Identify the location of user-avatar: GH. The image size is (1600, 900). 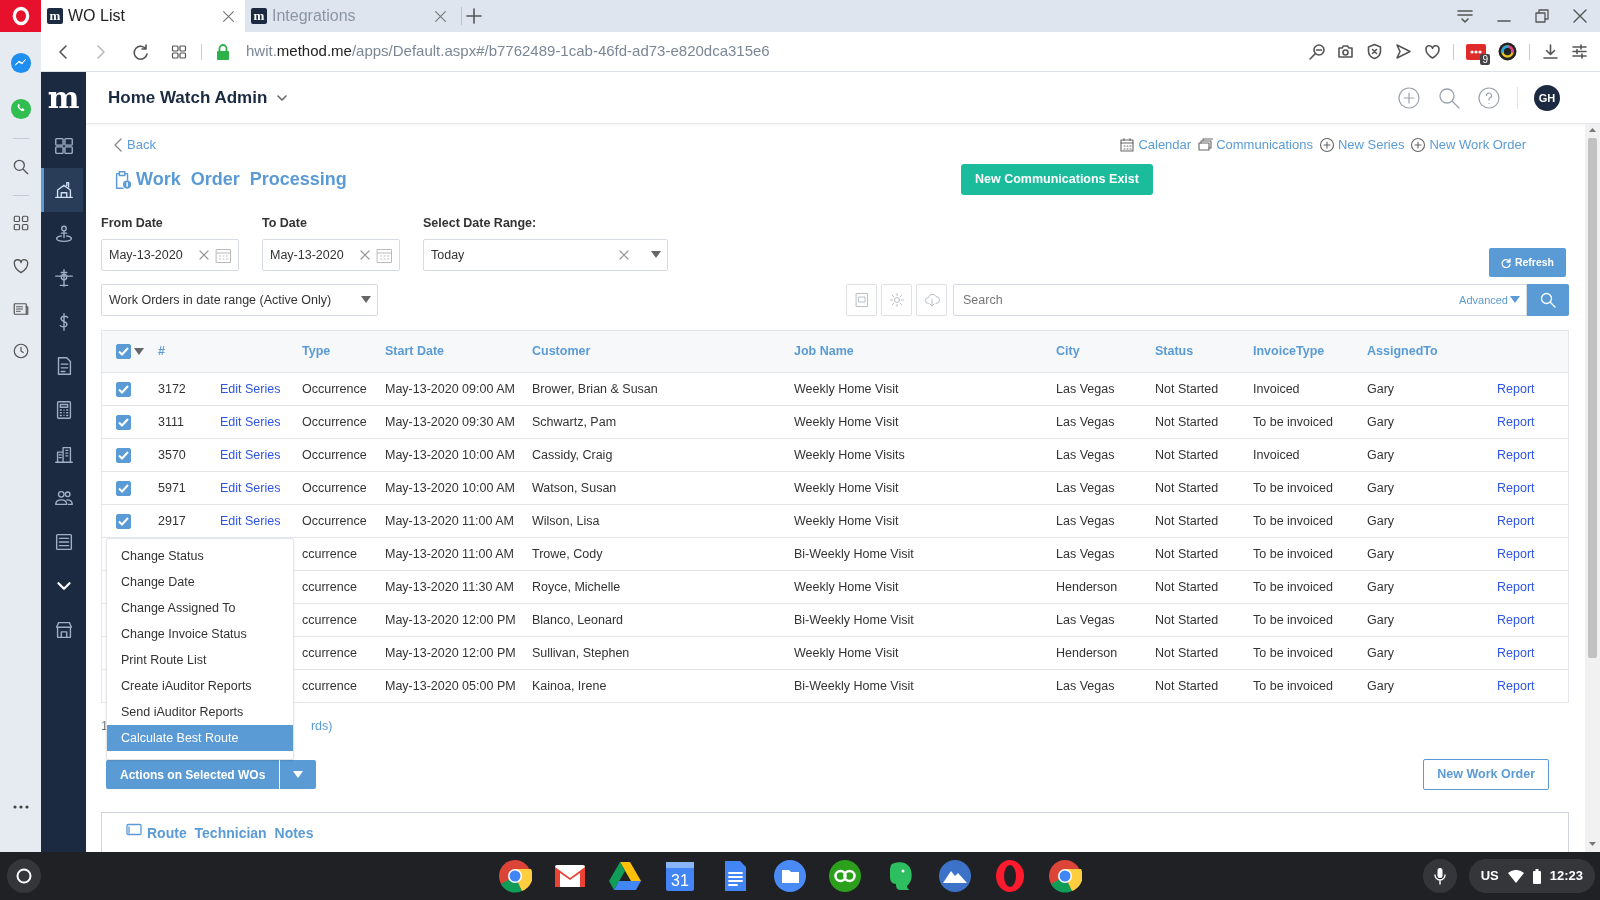
(1547, 97).